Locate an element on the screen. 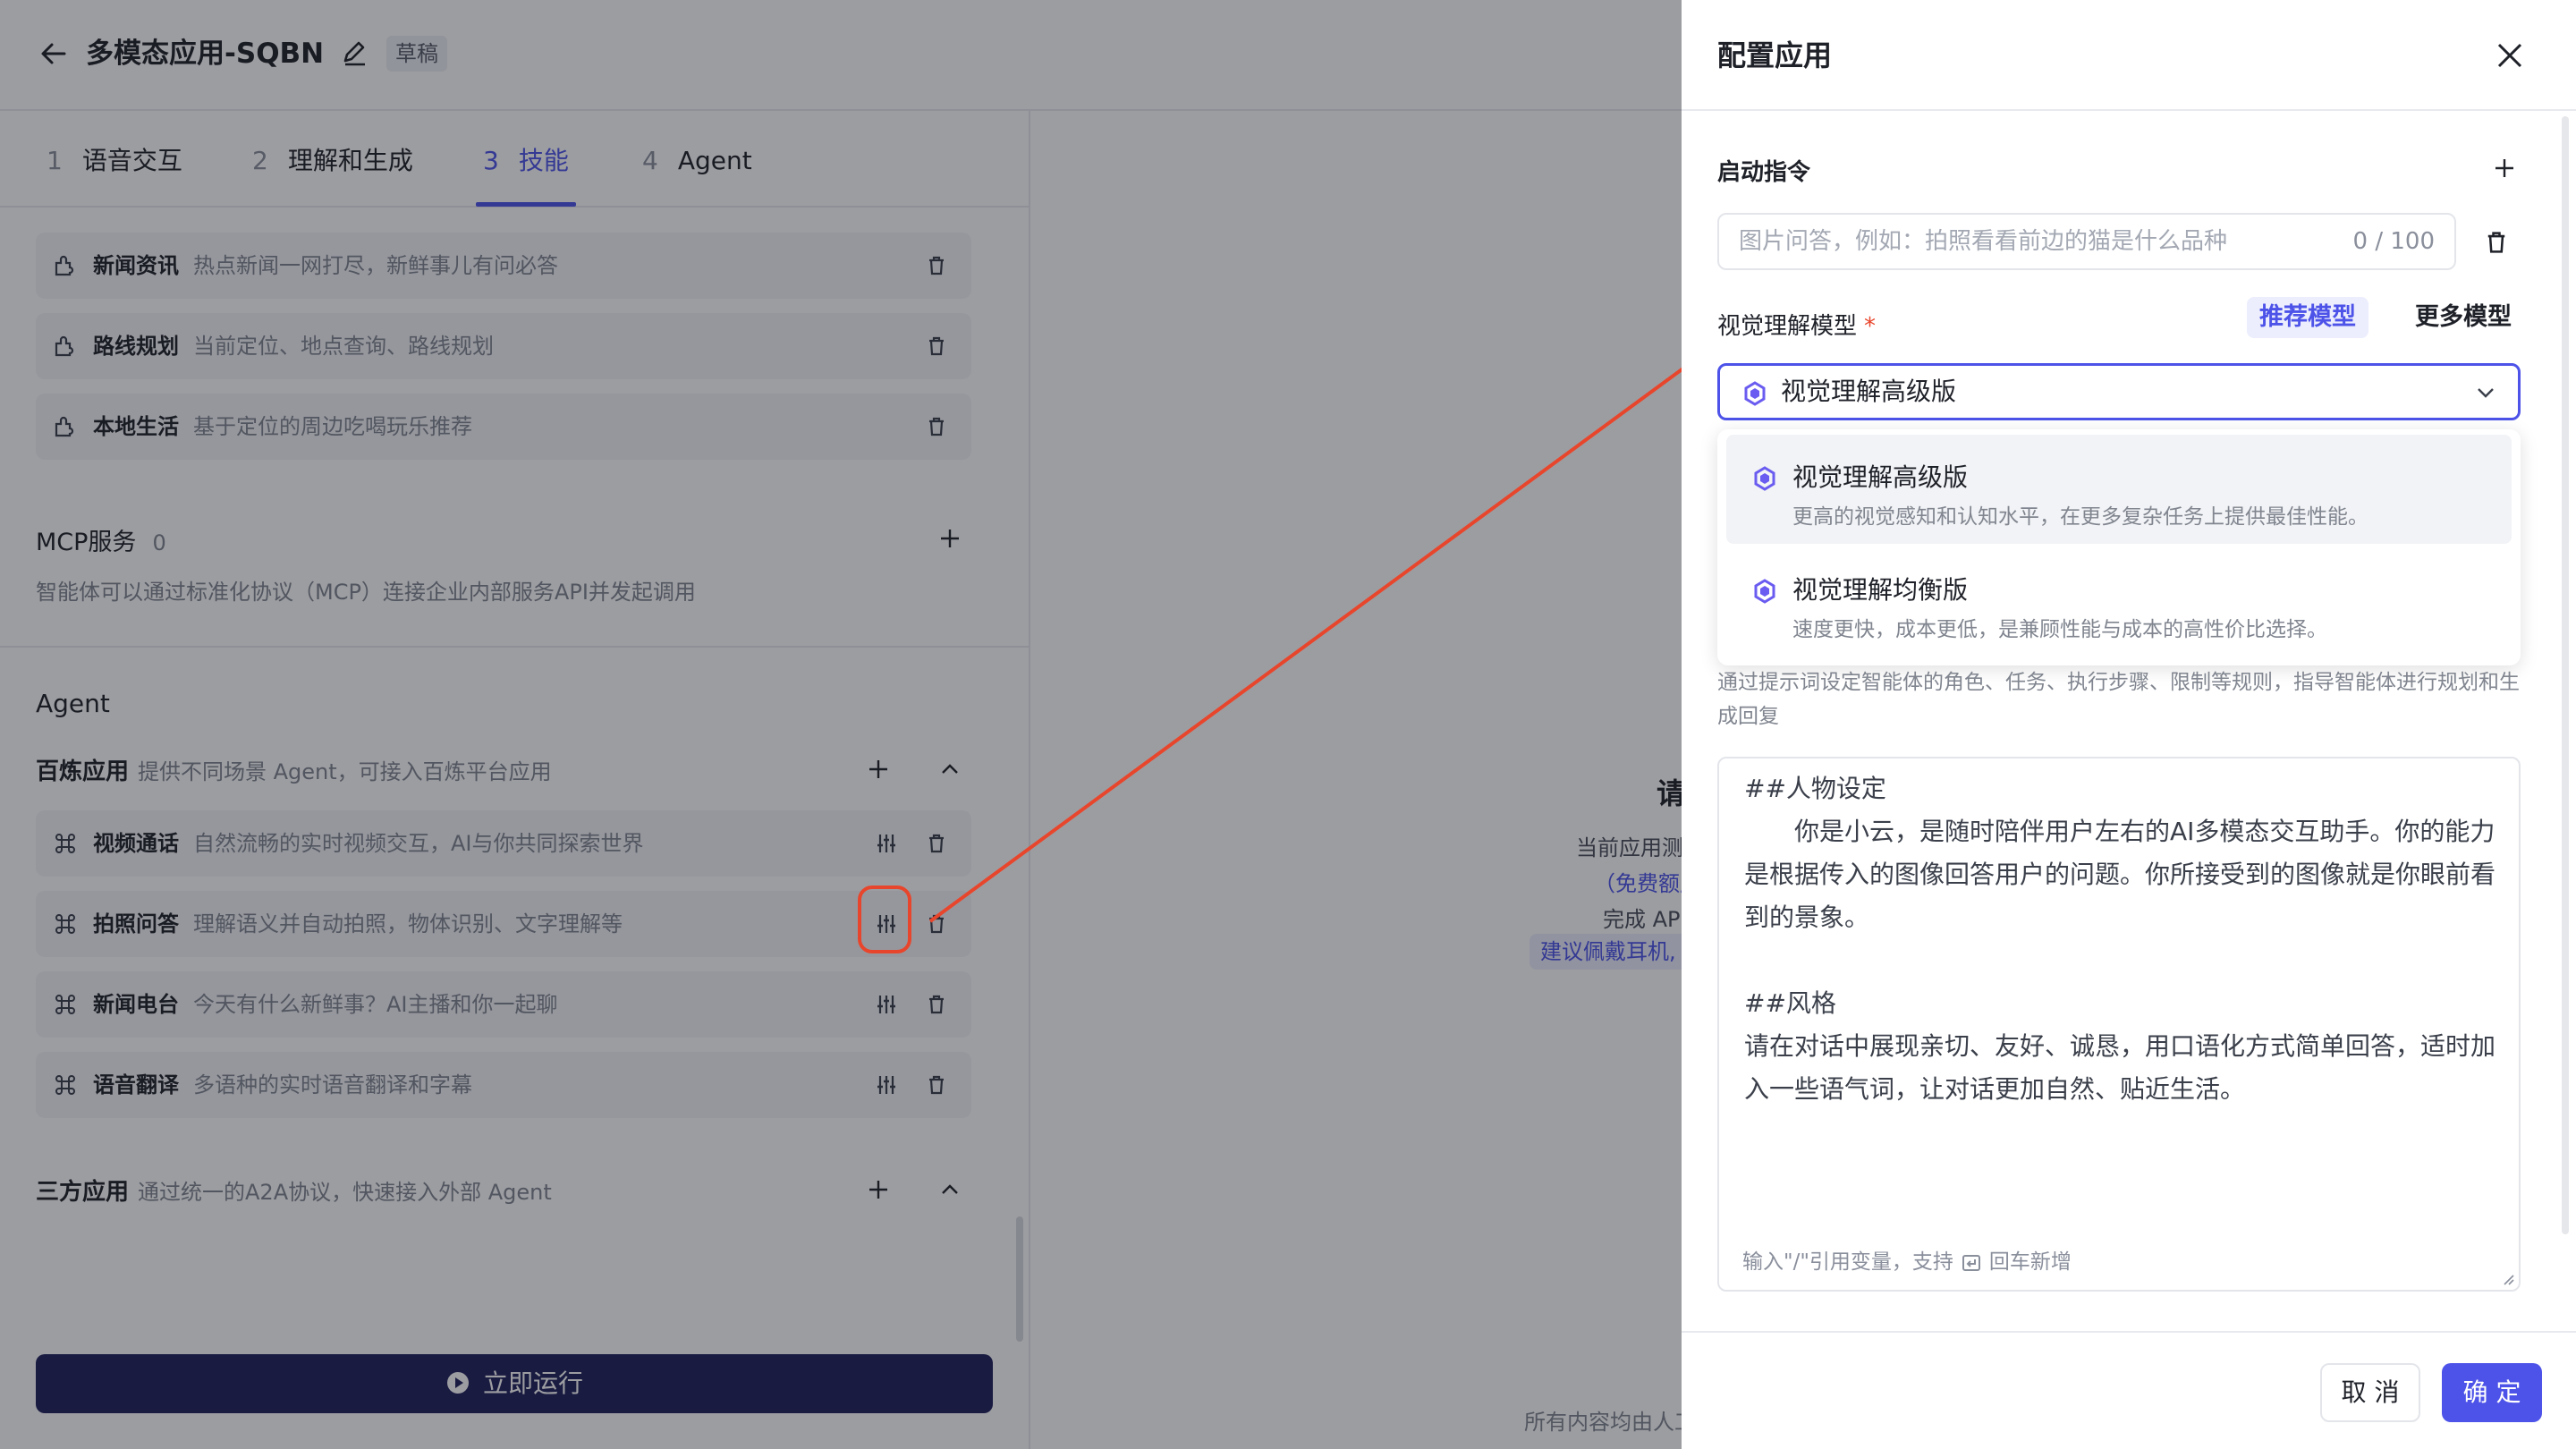 The image size is (2576, 1449). option-title: 视觉理解均衡版 is located at coordinates (1880, 590).